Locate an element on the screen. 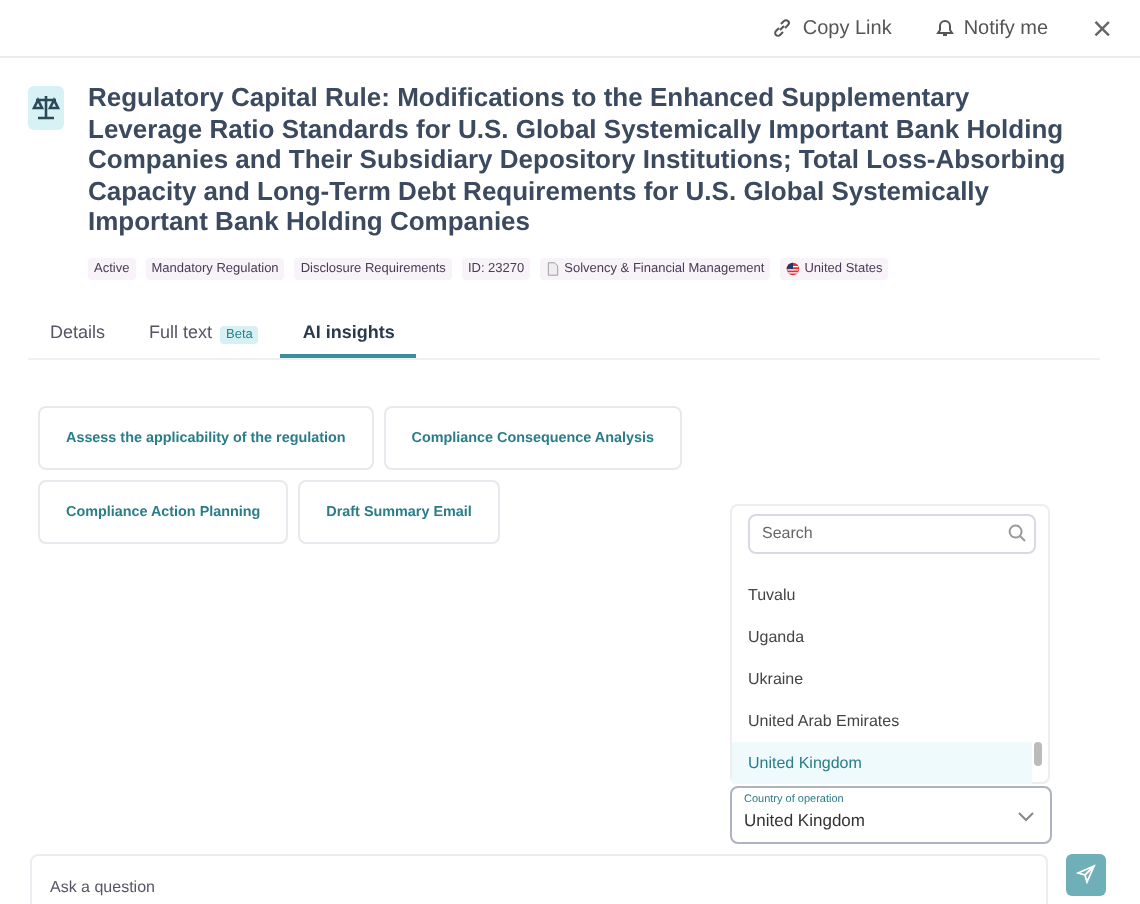 The width and height of the screenshot is (1140, 904). bell-icon is located at coordinates (944, 28).